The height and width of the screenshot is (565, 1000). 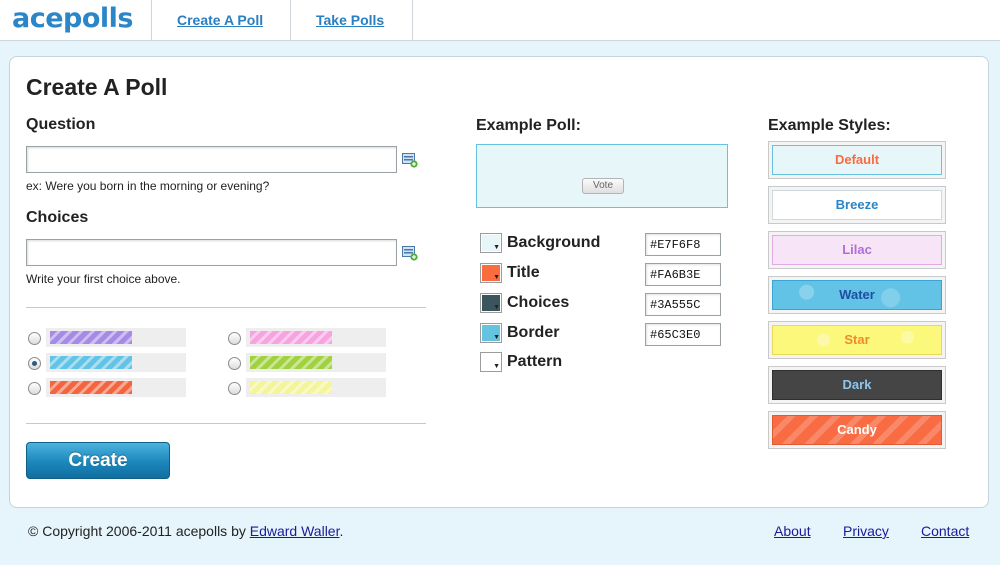 I want to click on style-option-water: Water, so click(x=857, y=295).